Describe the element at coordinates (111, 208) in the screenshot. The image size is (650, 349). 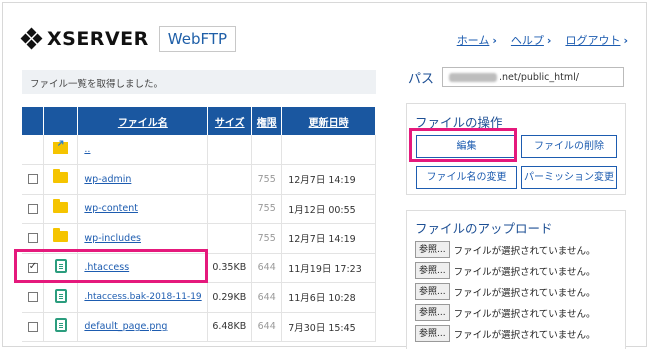
I see `file-name-link: wp-content` at that location.